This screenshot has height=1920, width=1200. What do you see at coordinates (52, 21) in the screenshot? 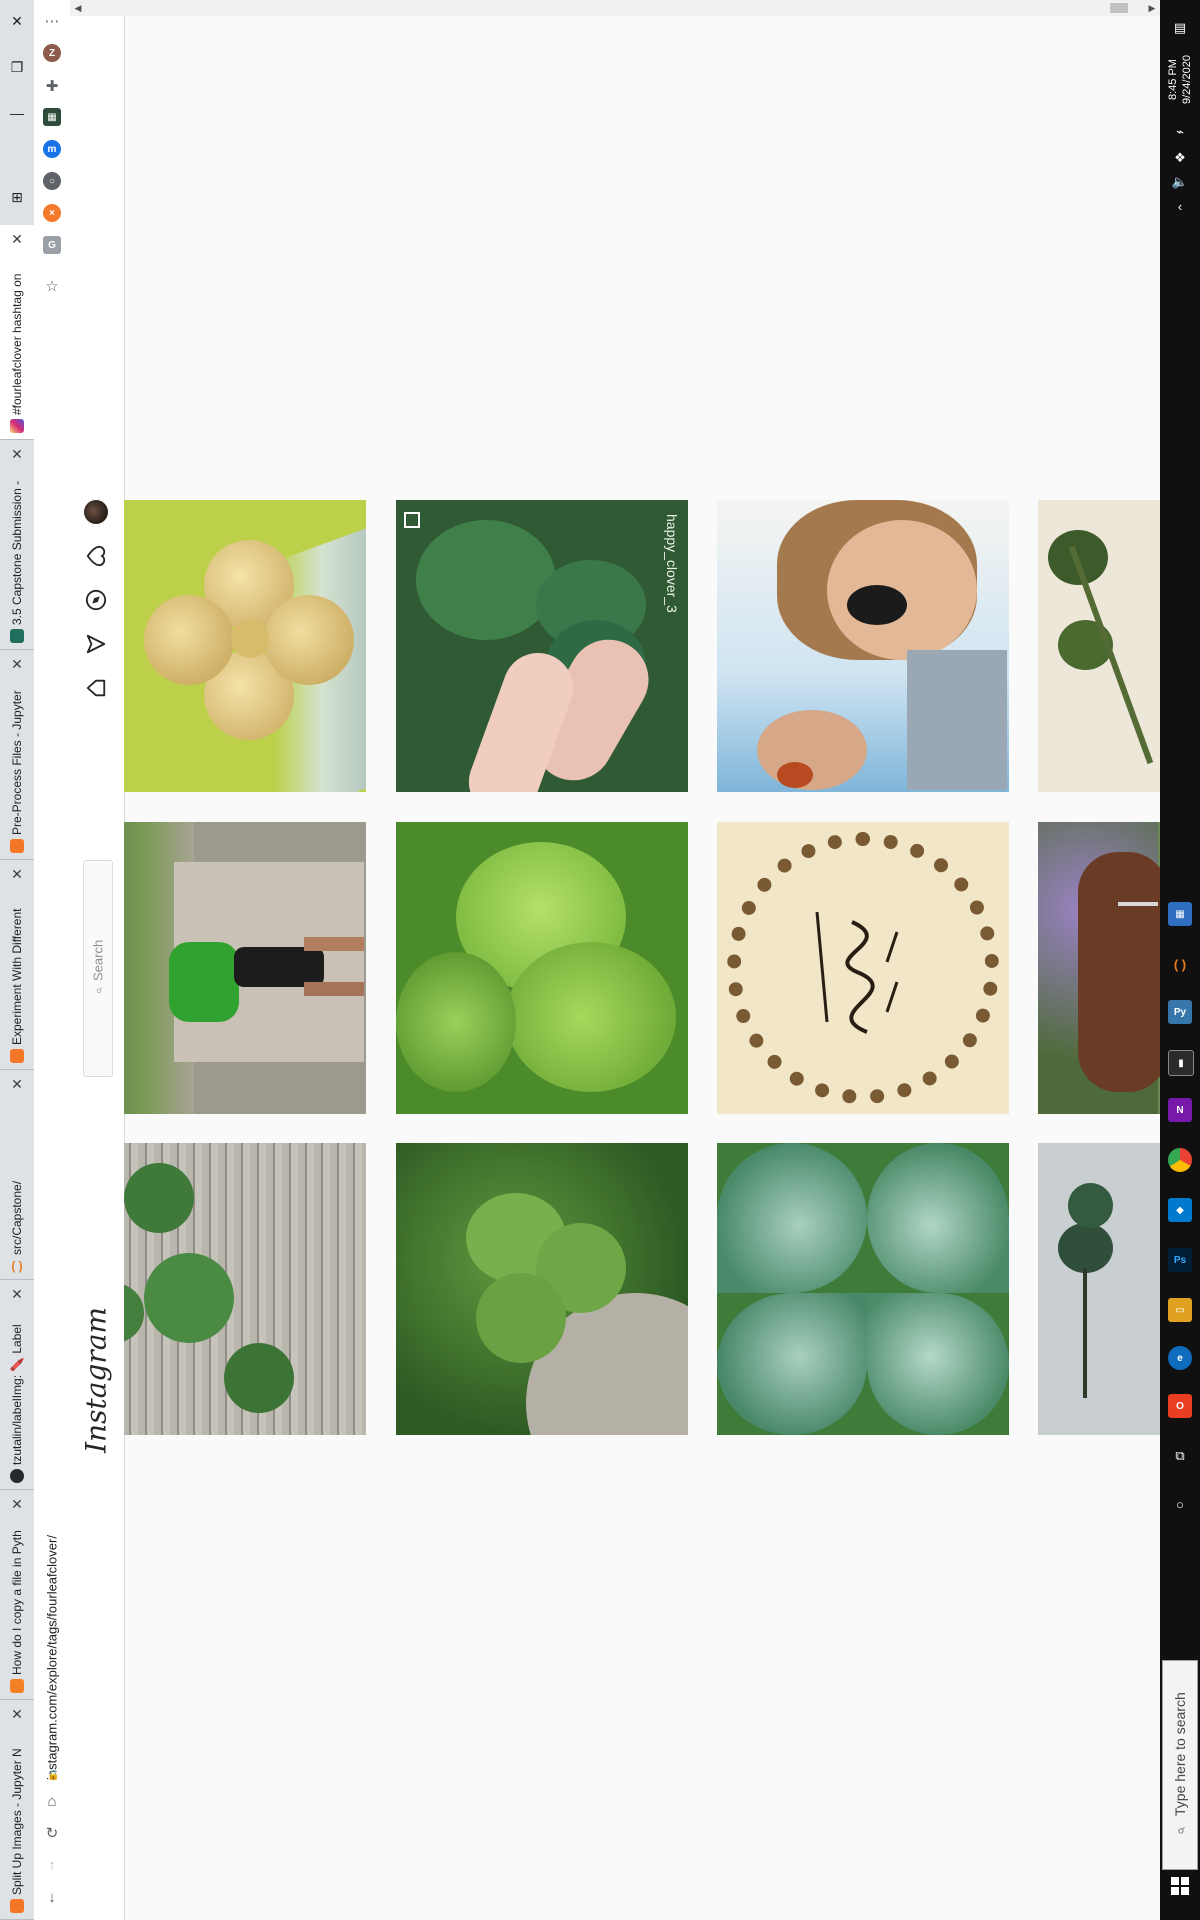
I see `menu-dots-icon: ⋯` at bounding box center [52, 21].